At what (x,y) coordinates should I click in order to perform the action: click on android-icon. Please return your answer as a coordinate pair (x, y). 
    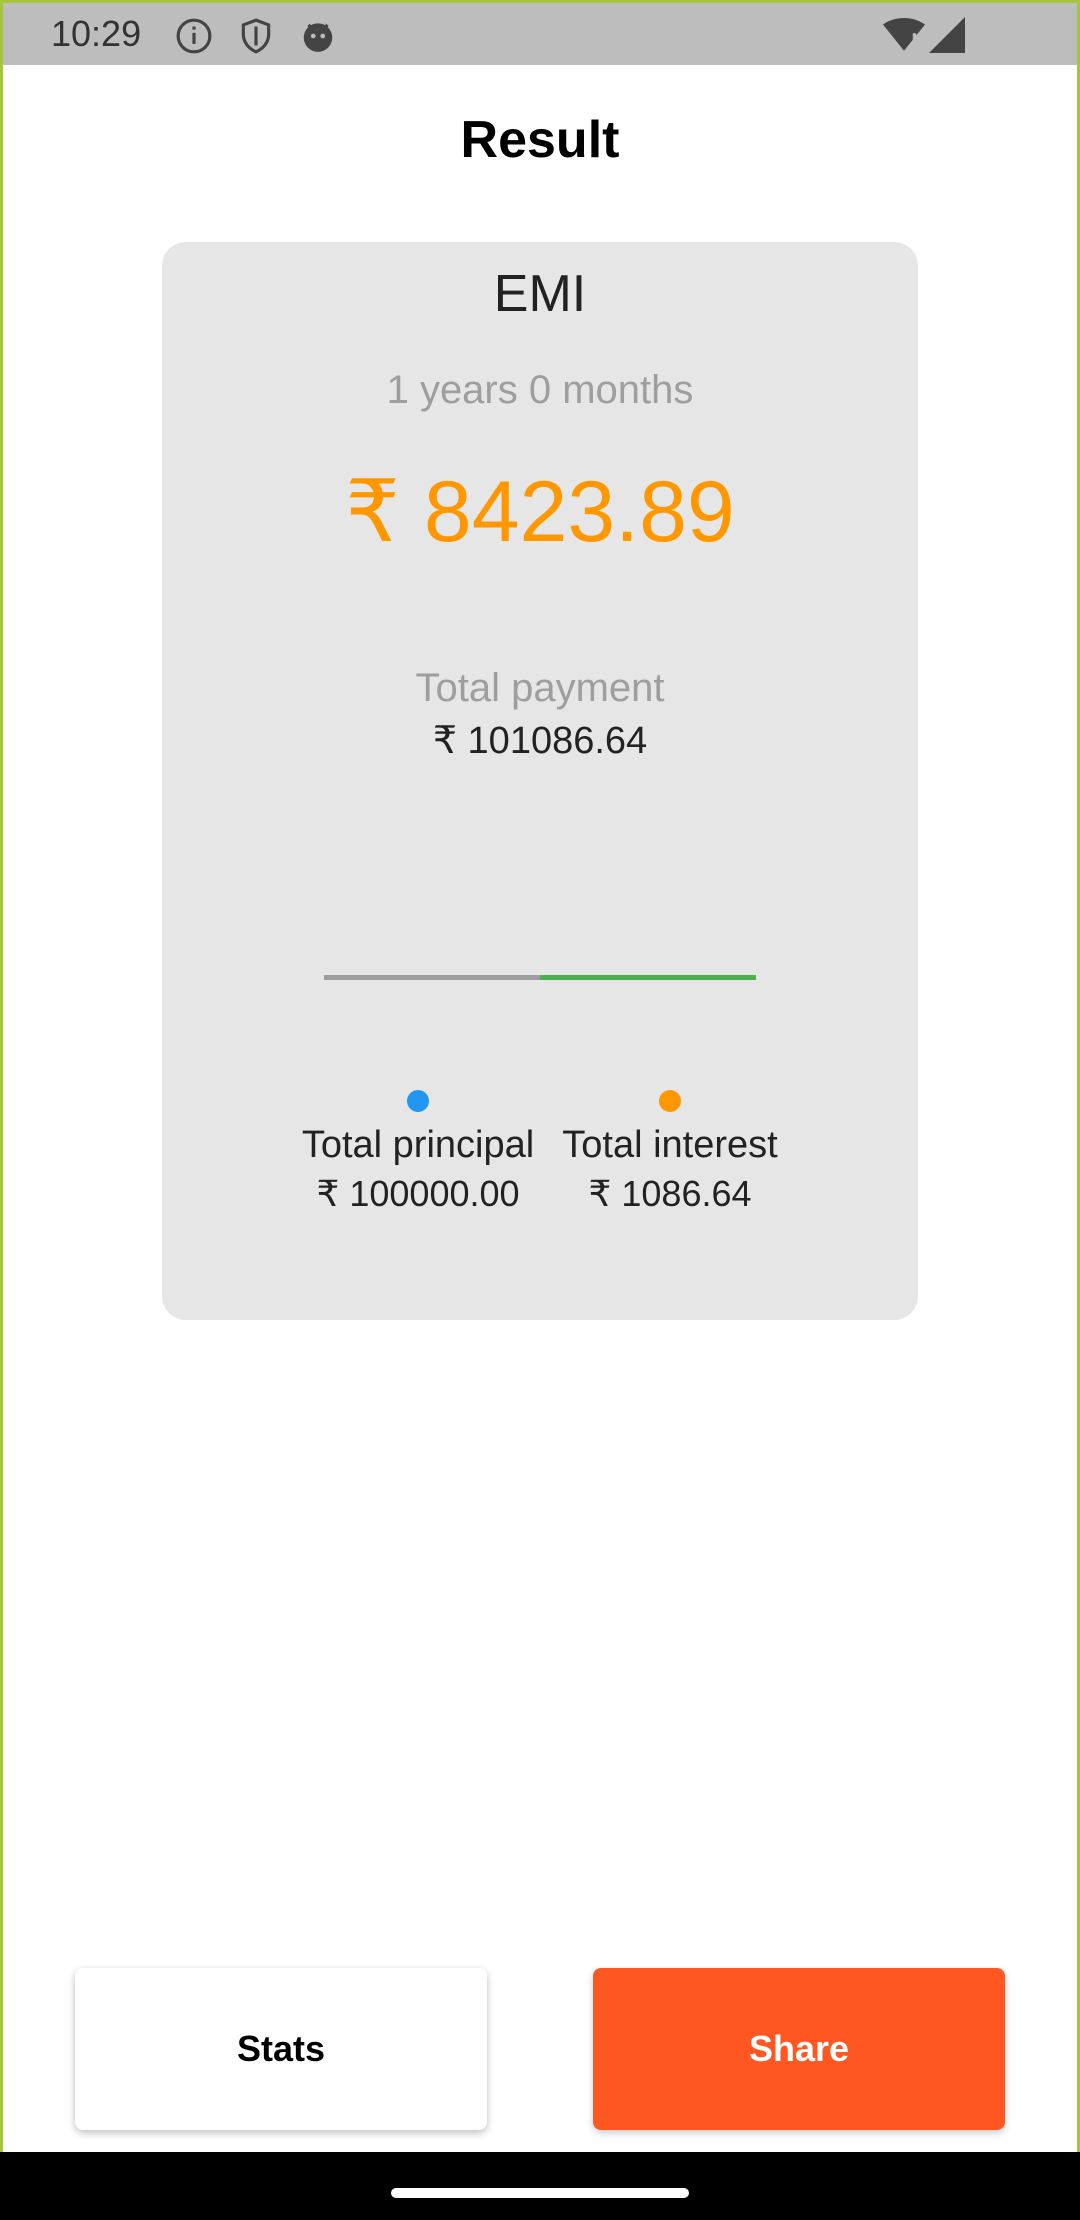
    Looking at the image, I should click on (318, 37).